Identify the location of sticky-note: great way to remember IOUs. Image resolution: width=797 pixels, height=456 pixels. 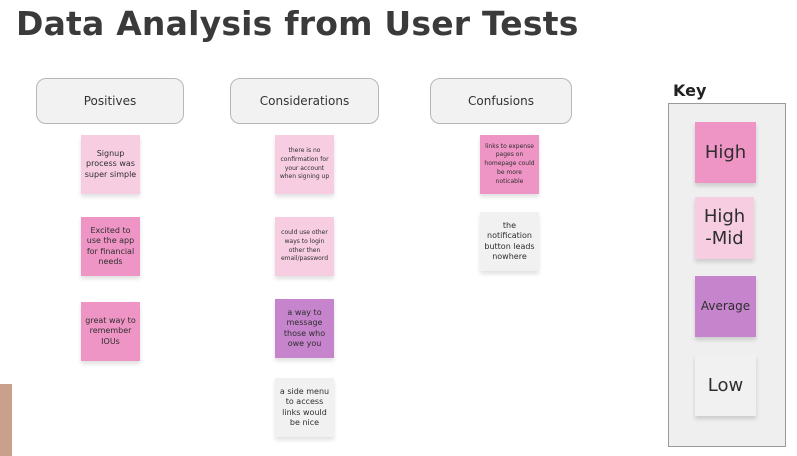
(110, 331).